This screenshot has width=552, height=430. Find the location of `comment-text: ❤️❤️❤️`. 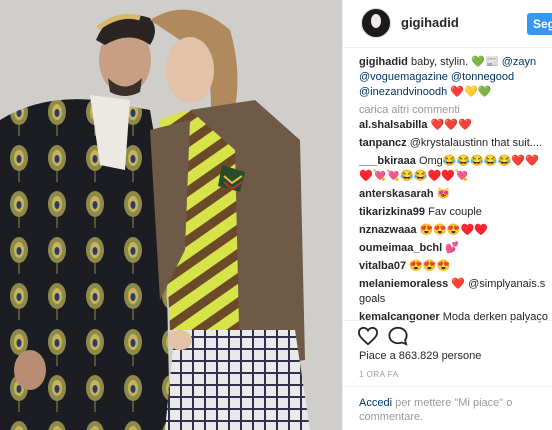

comment-text: ❤️❤️❤️ is located at coordinates (451, 125).